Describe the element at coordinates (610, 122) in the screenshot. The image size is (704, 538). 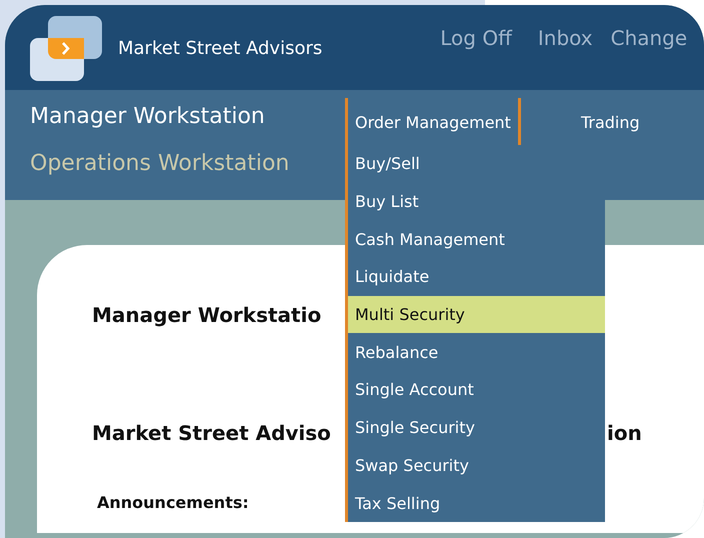
I see `menu-tab: Trading` at that location.